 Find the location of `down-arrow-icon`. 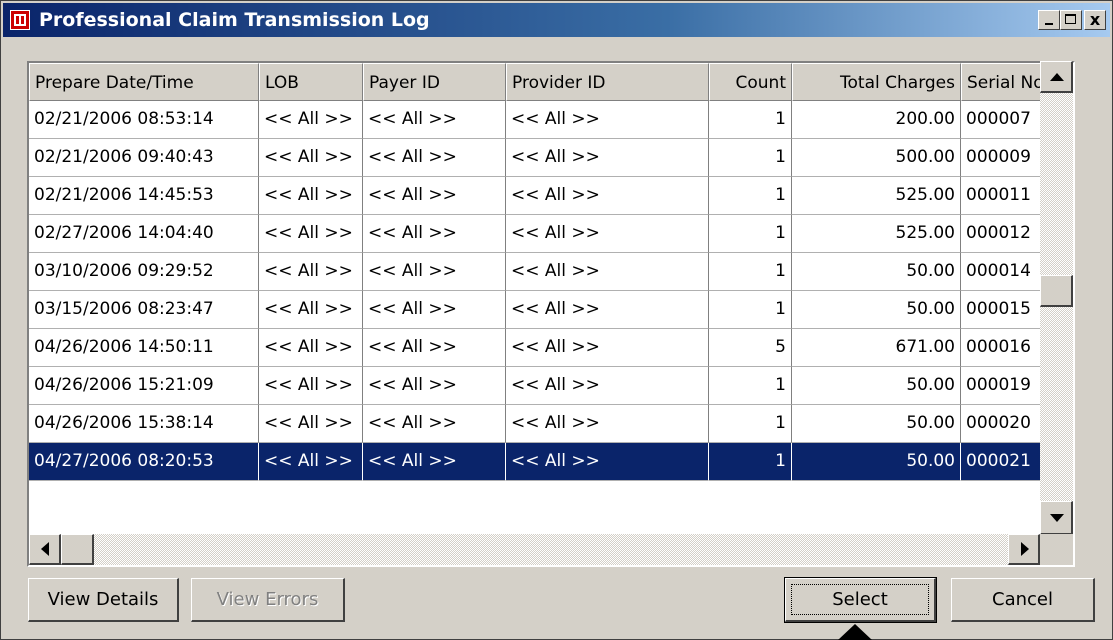

down-arrow-icon is located at coordinates (1057, 518).